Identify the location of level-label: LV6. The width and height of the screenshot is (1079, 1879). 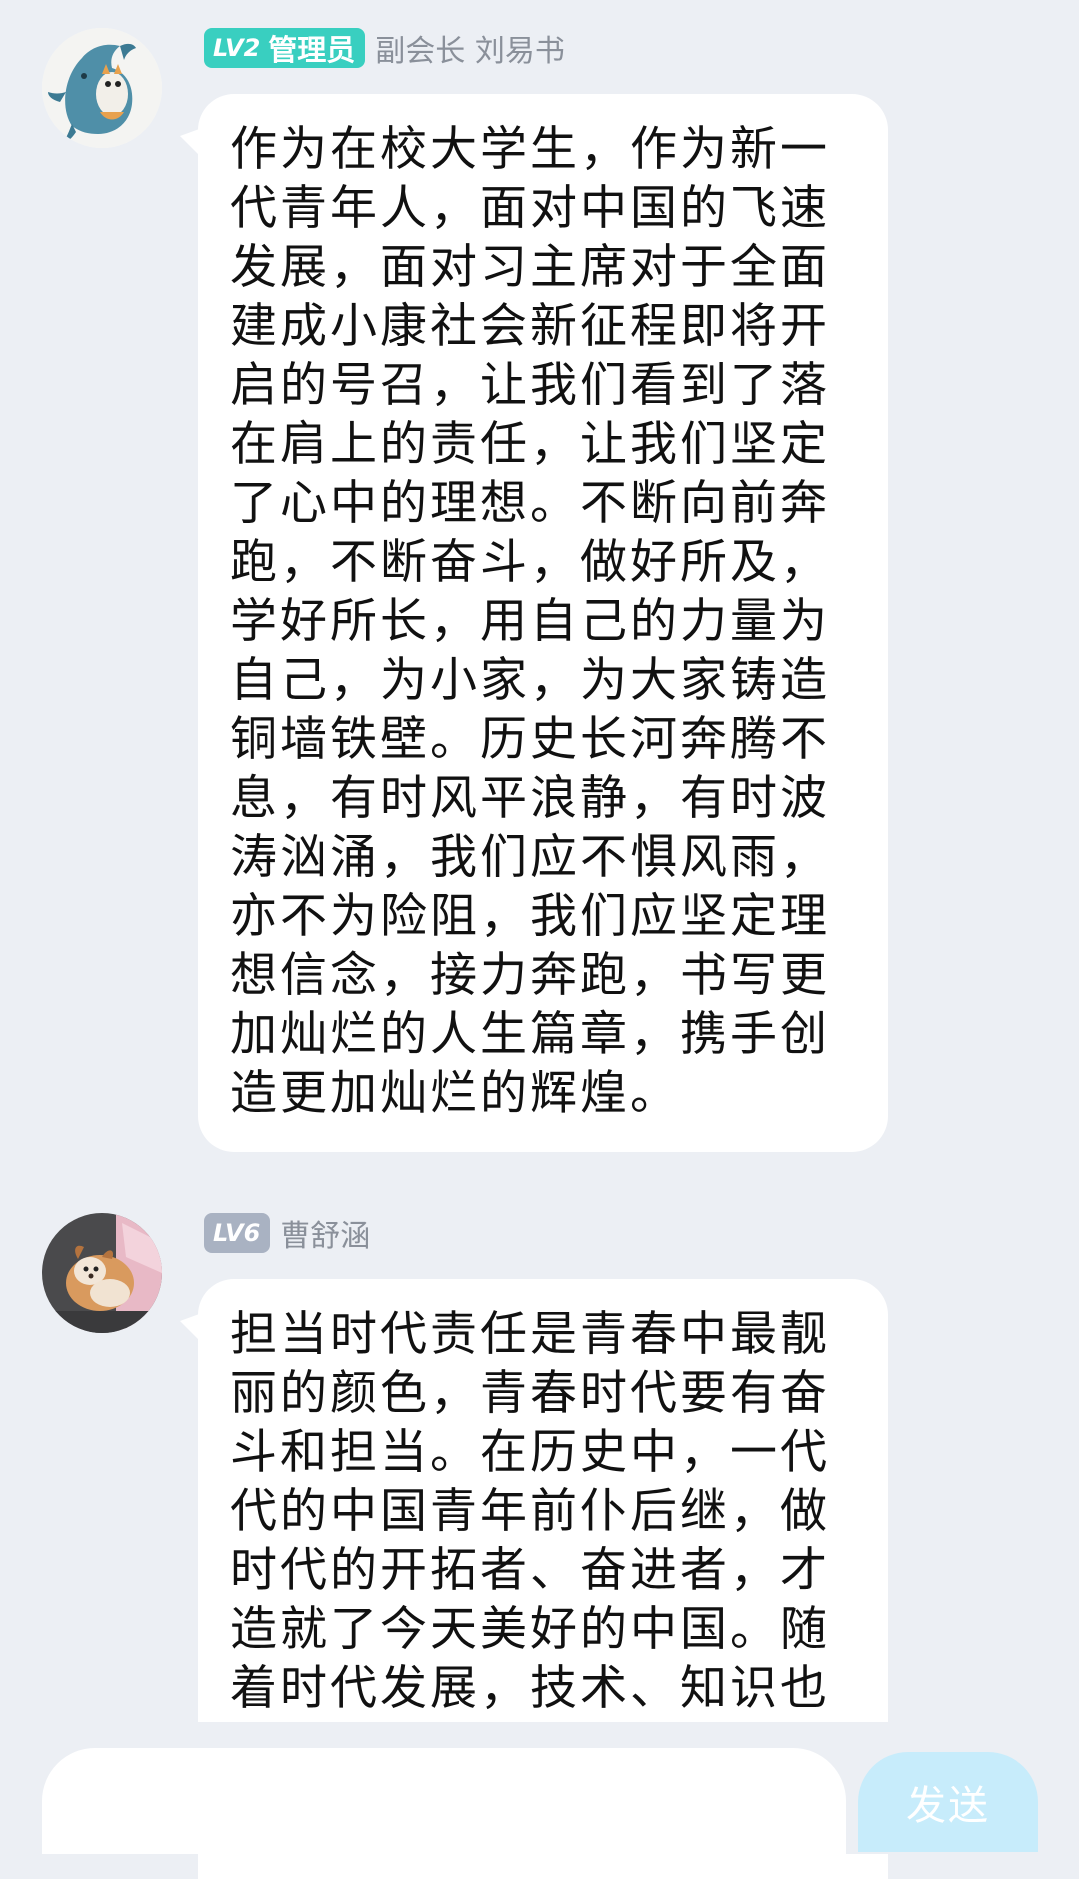
(237, 1233).